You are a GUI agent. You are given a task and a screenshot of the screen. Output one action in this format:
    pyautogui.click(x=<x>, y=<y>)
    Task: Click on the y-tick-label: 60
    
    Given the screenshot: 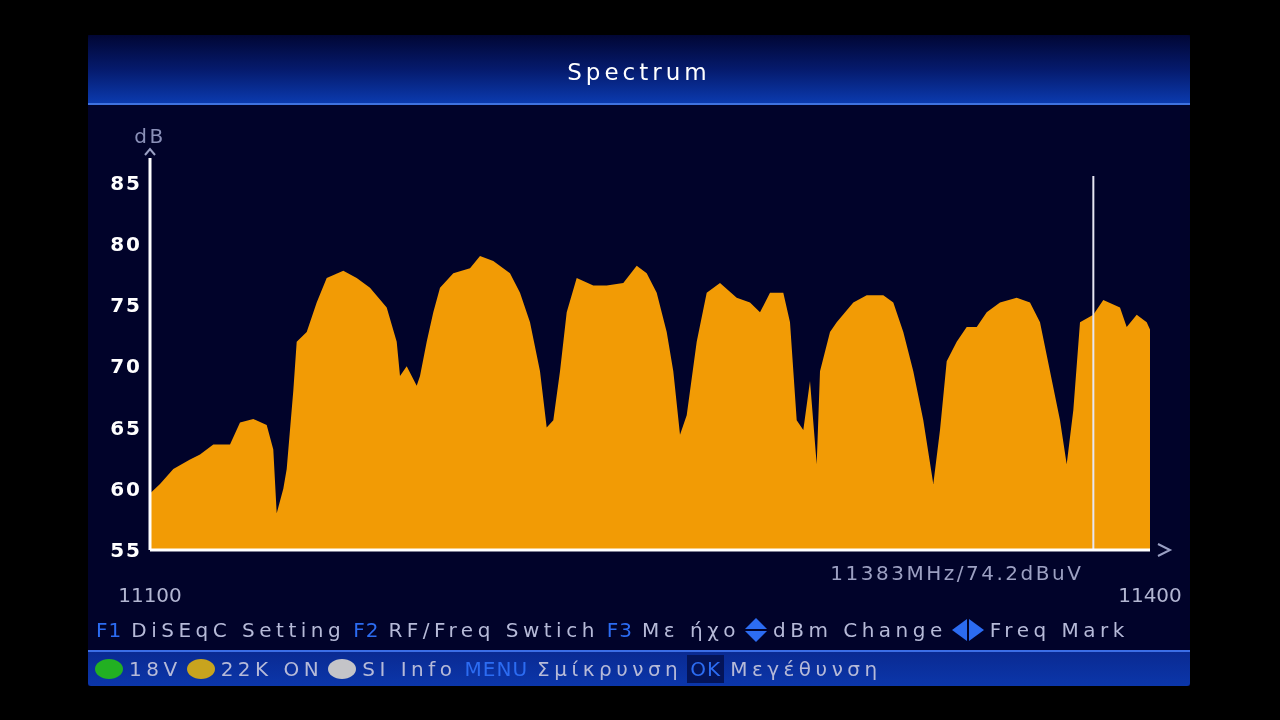 What is the action you would take?
    pyautogui.click(x=126, y=488)
    